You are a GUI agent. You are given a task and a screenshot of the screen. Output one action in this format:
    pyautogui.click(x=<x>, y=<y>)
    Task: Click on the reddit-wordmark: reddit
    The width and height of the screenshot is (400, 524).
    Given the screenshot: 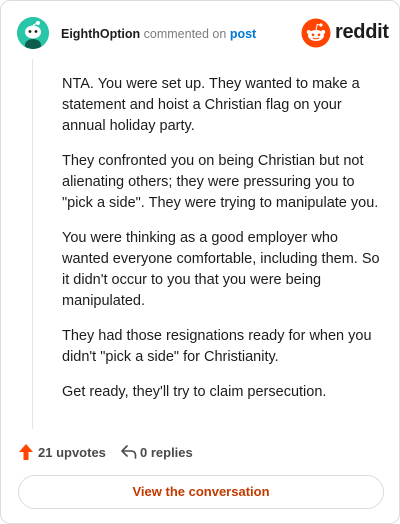 What is the action you would take?
    pyautogui.click(x=362, y=32)
    